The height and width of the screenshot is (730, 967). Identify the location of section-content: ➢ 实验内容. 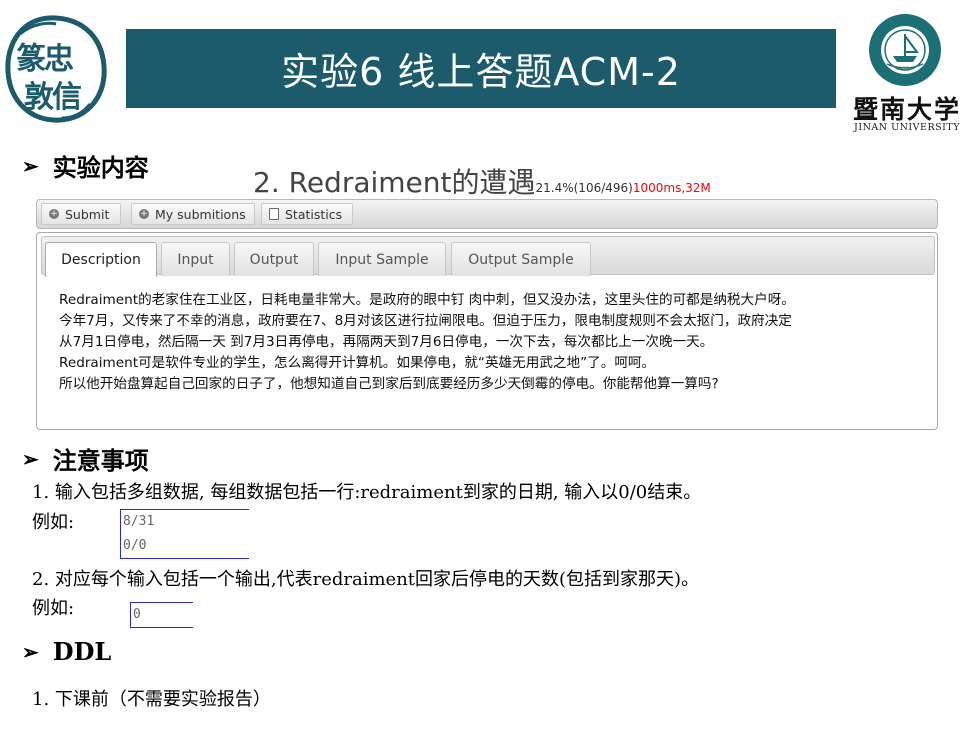
(85, 165).